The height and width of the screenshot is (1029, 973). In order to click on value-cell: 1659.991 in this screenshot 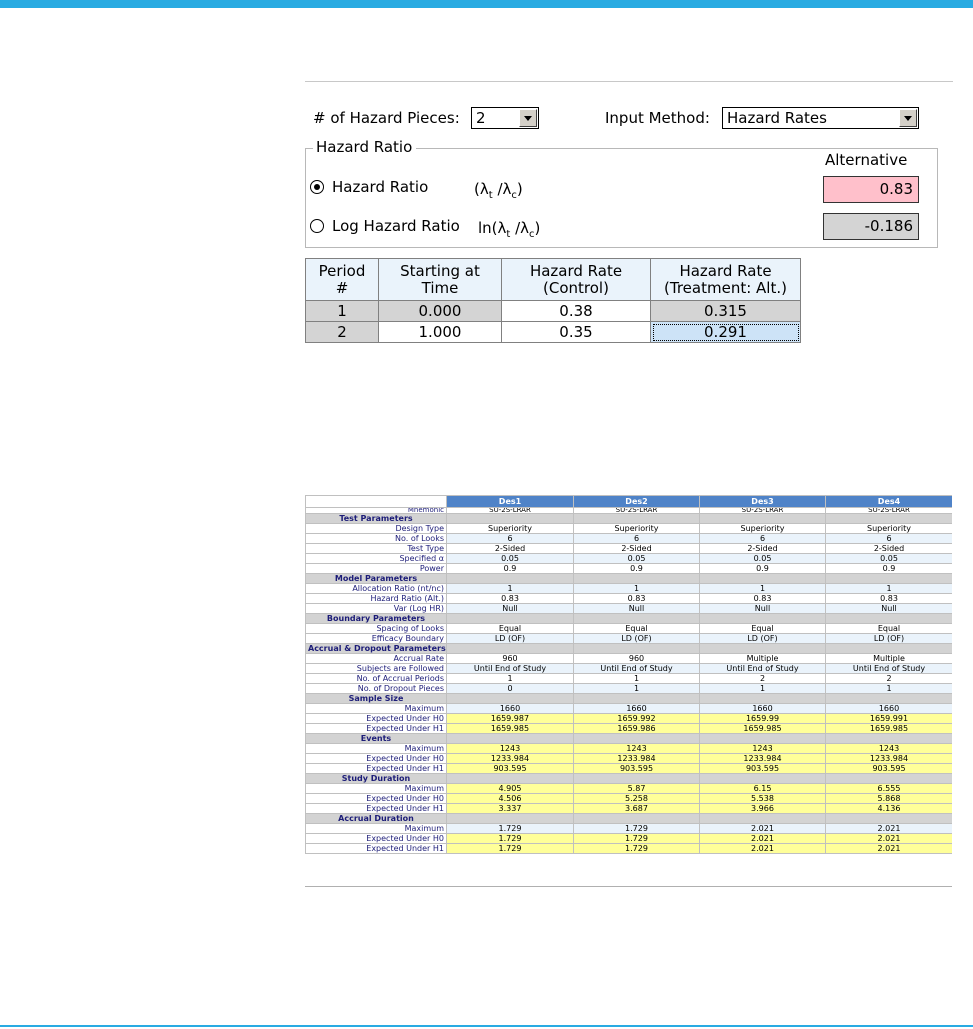, I will do `click(888, 718)`.